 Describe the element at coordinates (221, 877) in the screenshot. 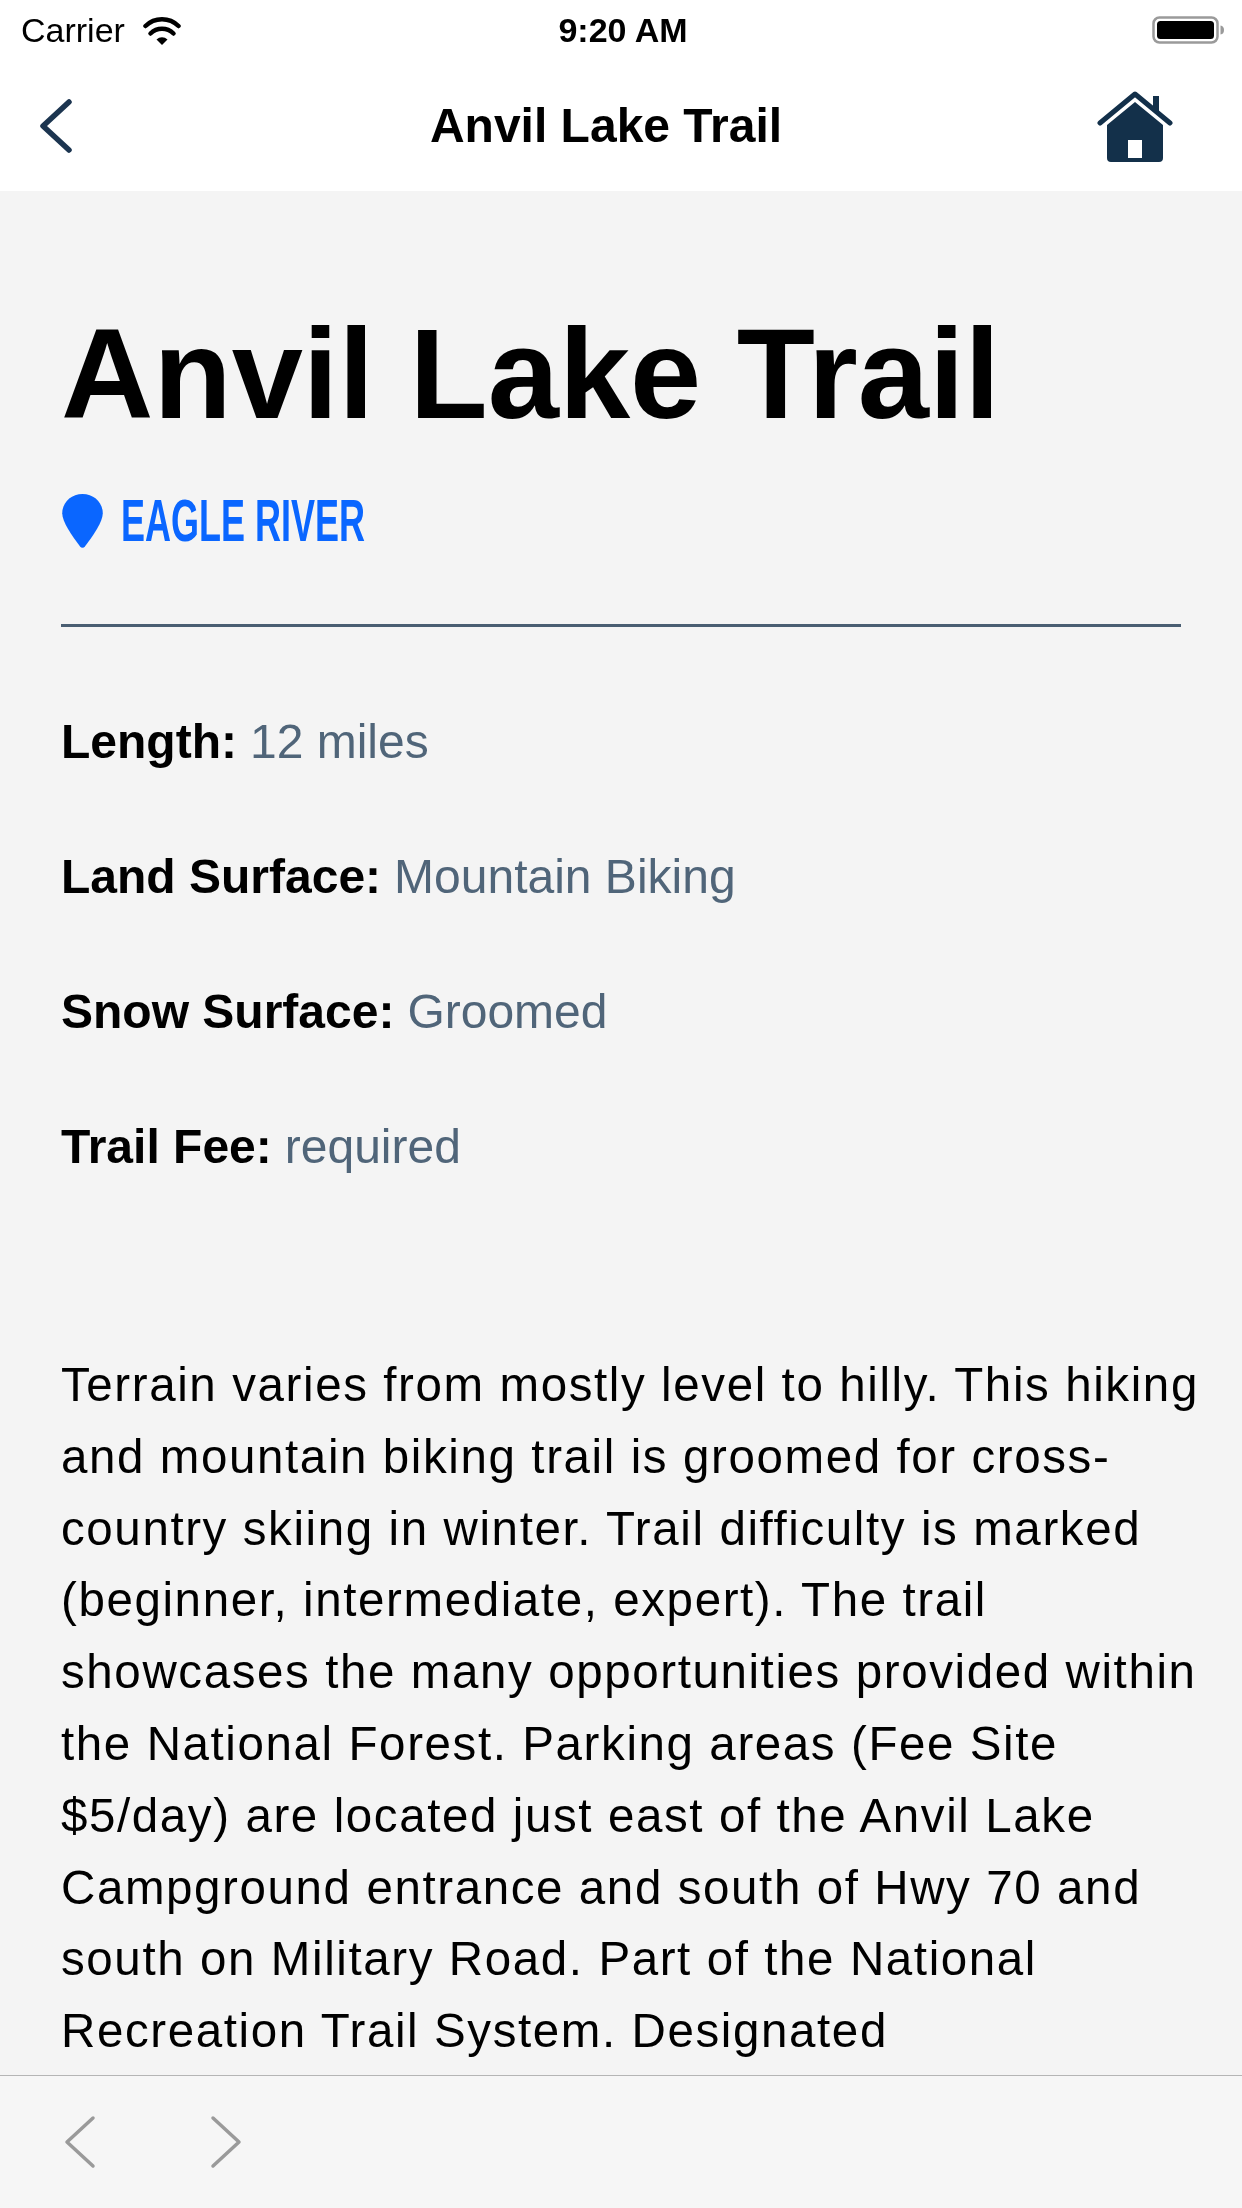

I see `detail-label: Land Surface:` at that location.